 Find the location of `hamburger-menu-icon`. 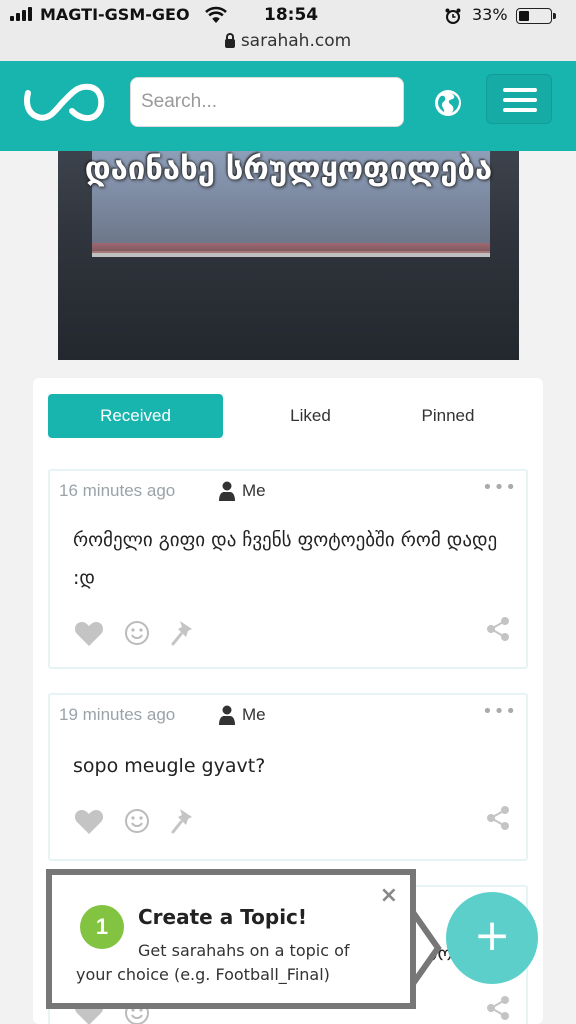

hamburger-menu-icon is located at coordinates (520, 90).